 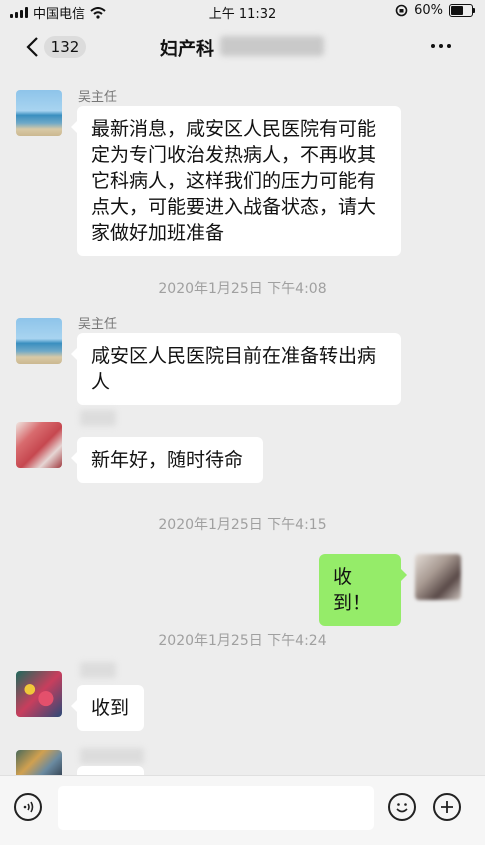 I want to click on input-bar, so click(x=242, y=810).